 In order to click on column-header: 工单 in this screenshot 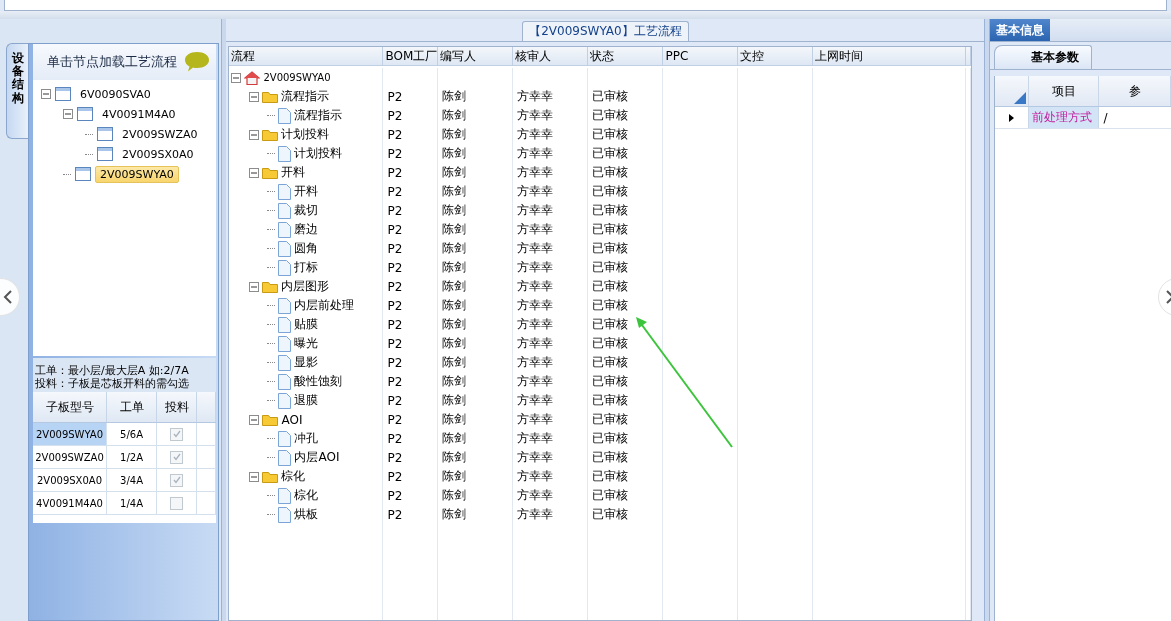, I will do `click(132, 407)`.